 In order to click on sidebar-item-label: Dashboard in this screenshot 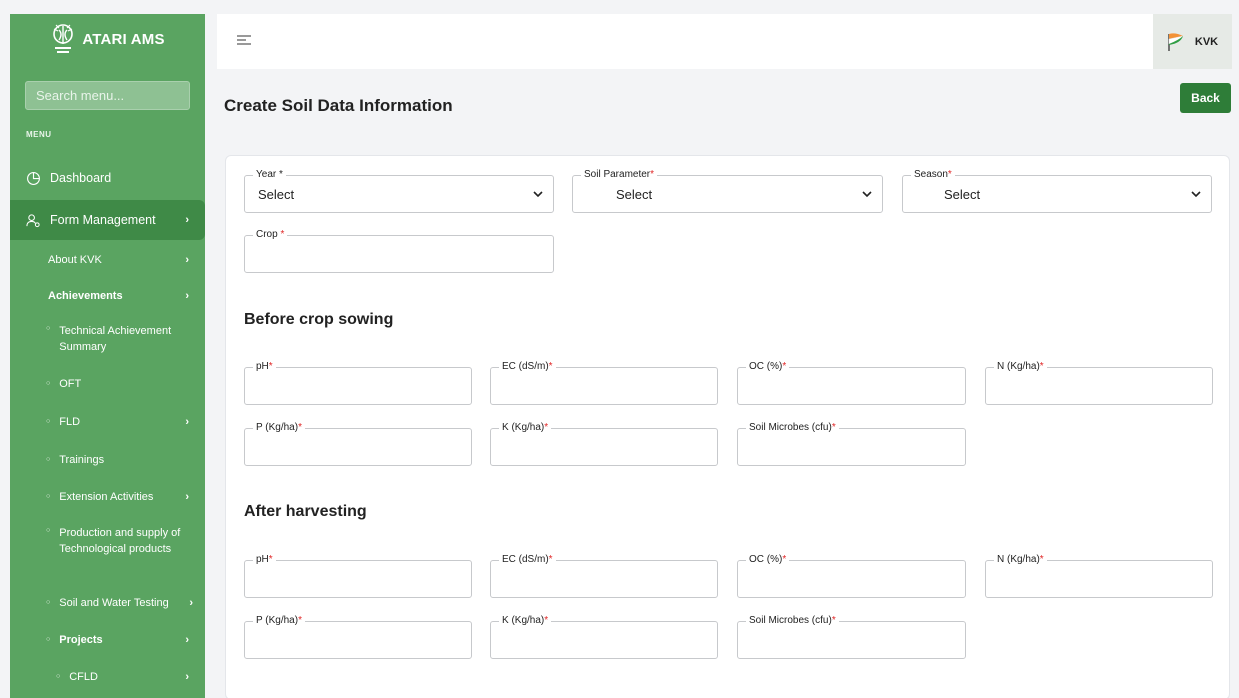, I will do `click(81, 178)`.